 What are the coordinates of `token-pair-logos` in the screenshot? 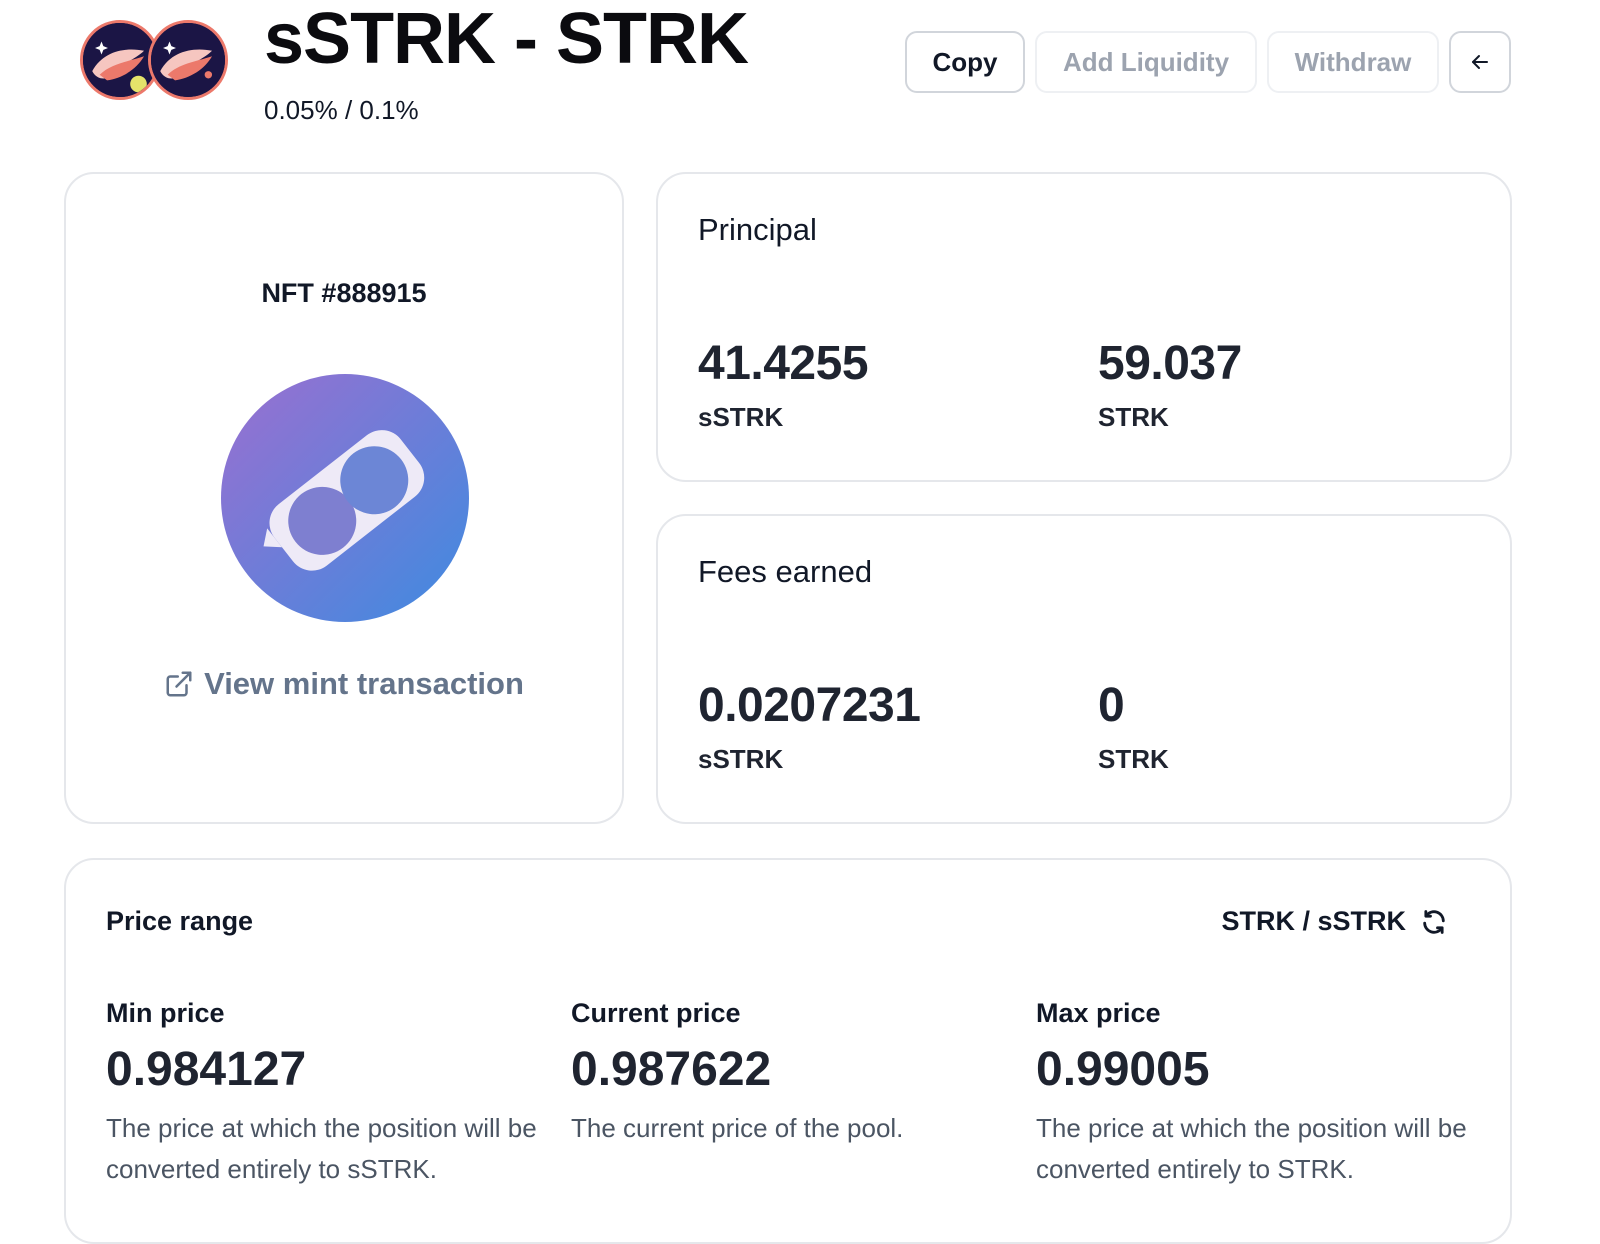 It's located at (155, 61).